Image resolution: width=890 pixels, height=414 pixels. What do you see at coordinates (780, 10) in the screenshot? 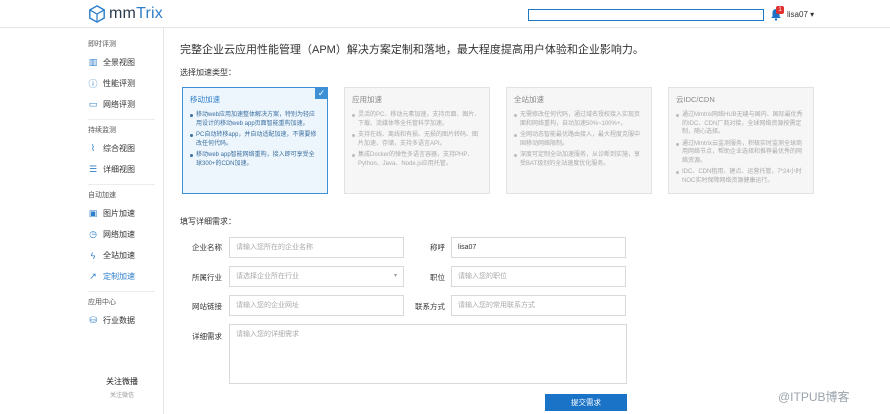
I see `notification-badge: 1` at bounding box center [780, 10].